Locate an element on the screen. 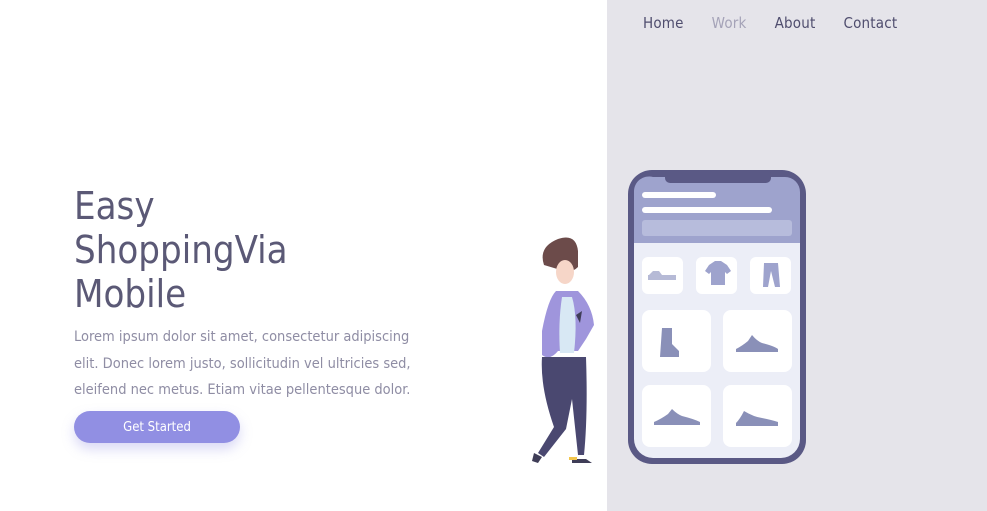 This screenshot has width=987, height=511. boot-icon is located at coordinates (676, 341).